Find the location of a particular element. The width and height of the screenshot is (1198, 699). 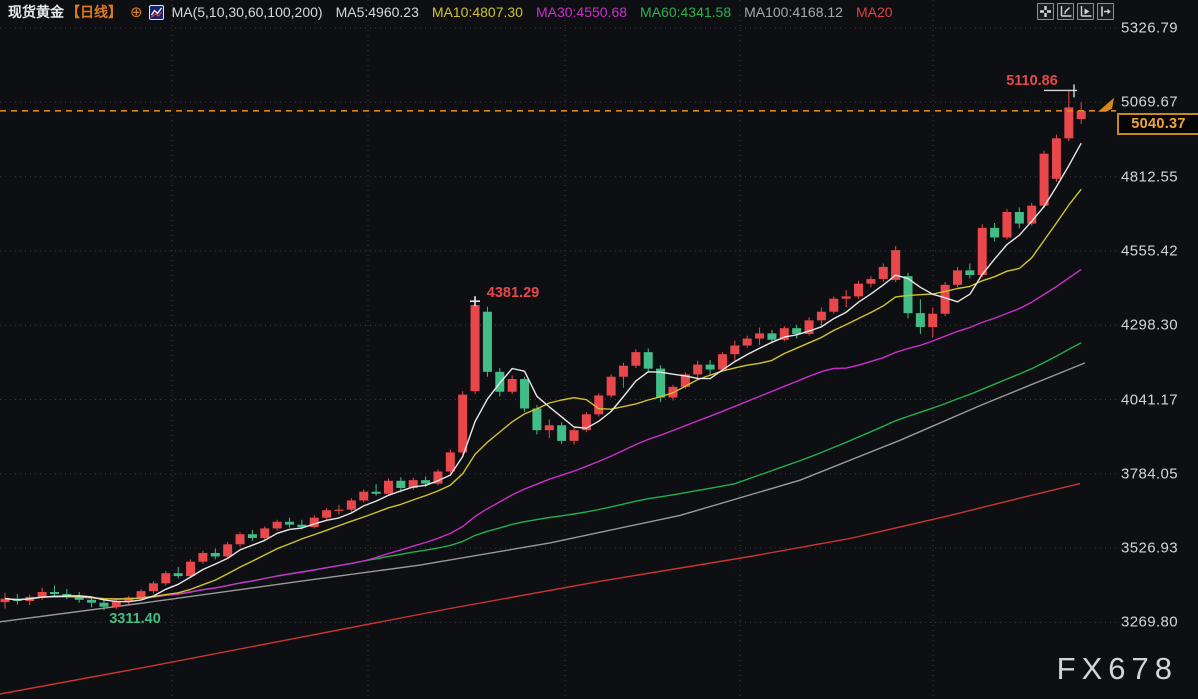

watermark: FX678 is located at coordinates (1117, 668).